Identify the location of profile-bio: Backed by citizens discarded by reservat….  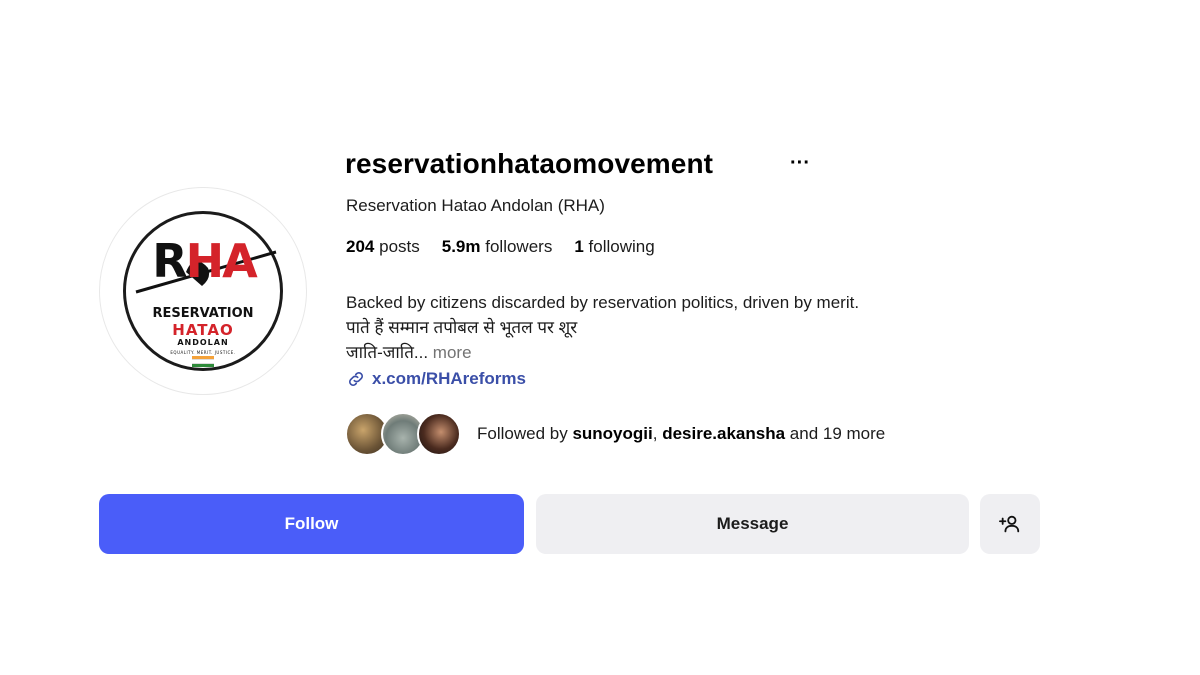
(666, 327).